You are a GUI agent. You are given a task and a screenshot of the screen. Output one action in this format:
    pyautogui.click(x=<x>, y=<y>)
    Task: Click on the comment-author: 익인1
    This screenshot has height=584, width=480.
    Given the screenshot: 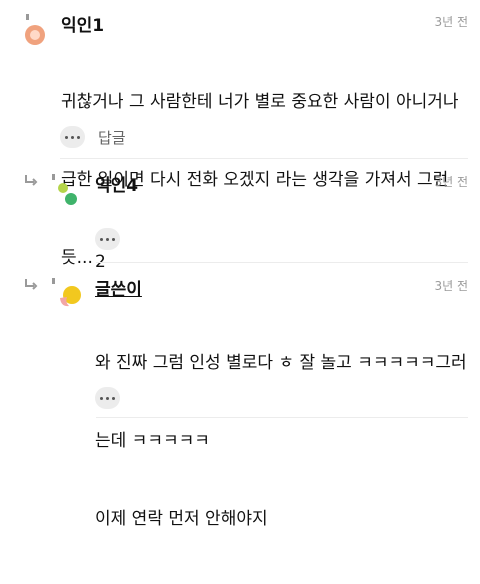 What is the action you would take?
    pyautogui.click(x=82, y=23)
    